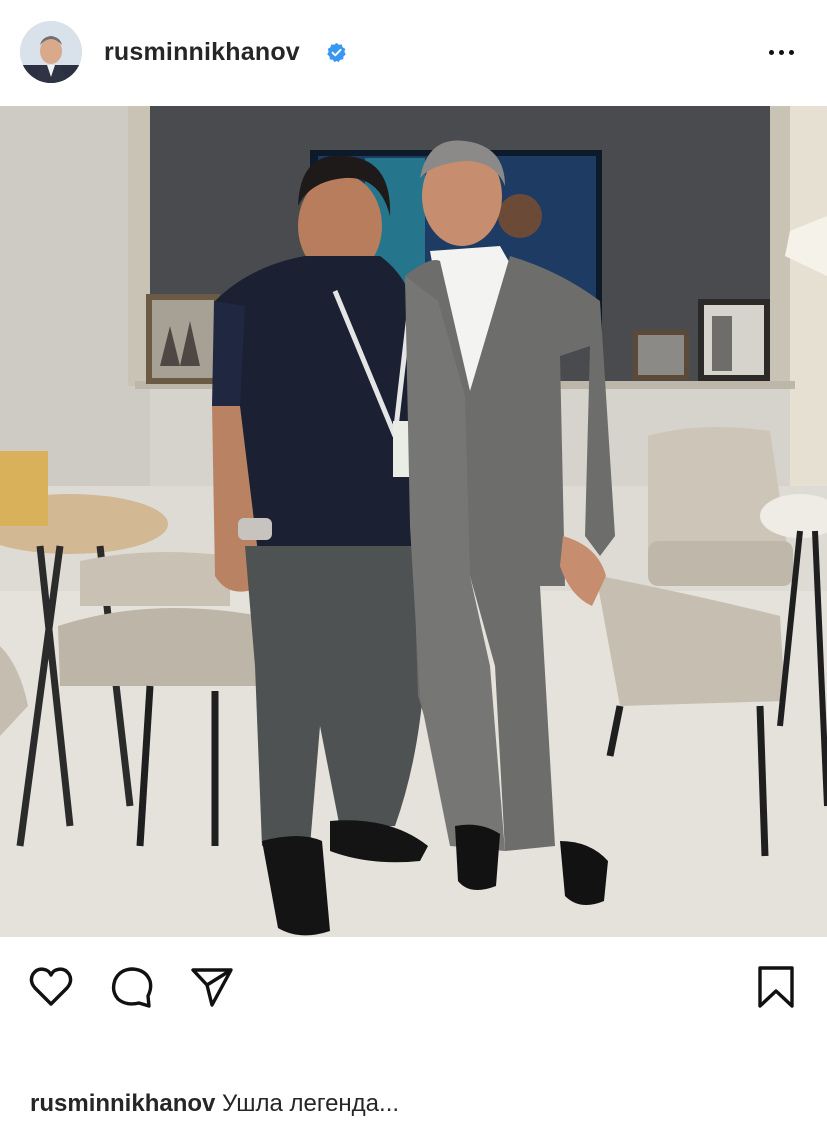  Describe the element at coordinates (776, 987) in the screenshot. I see `bookmark-icon` at that location.